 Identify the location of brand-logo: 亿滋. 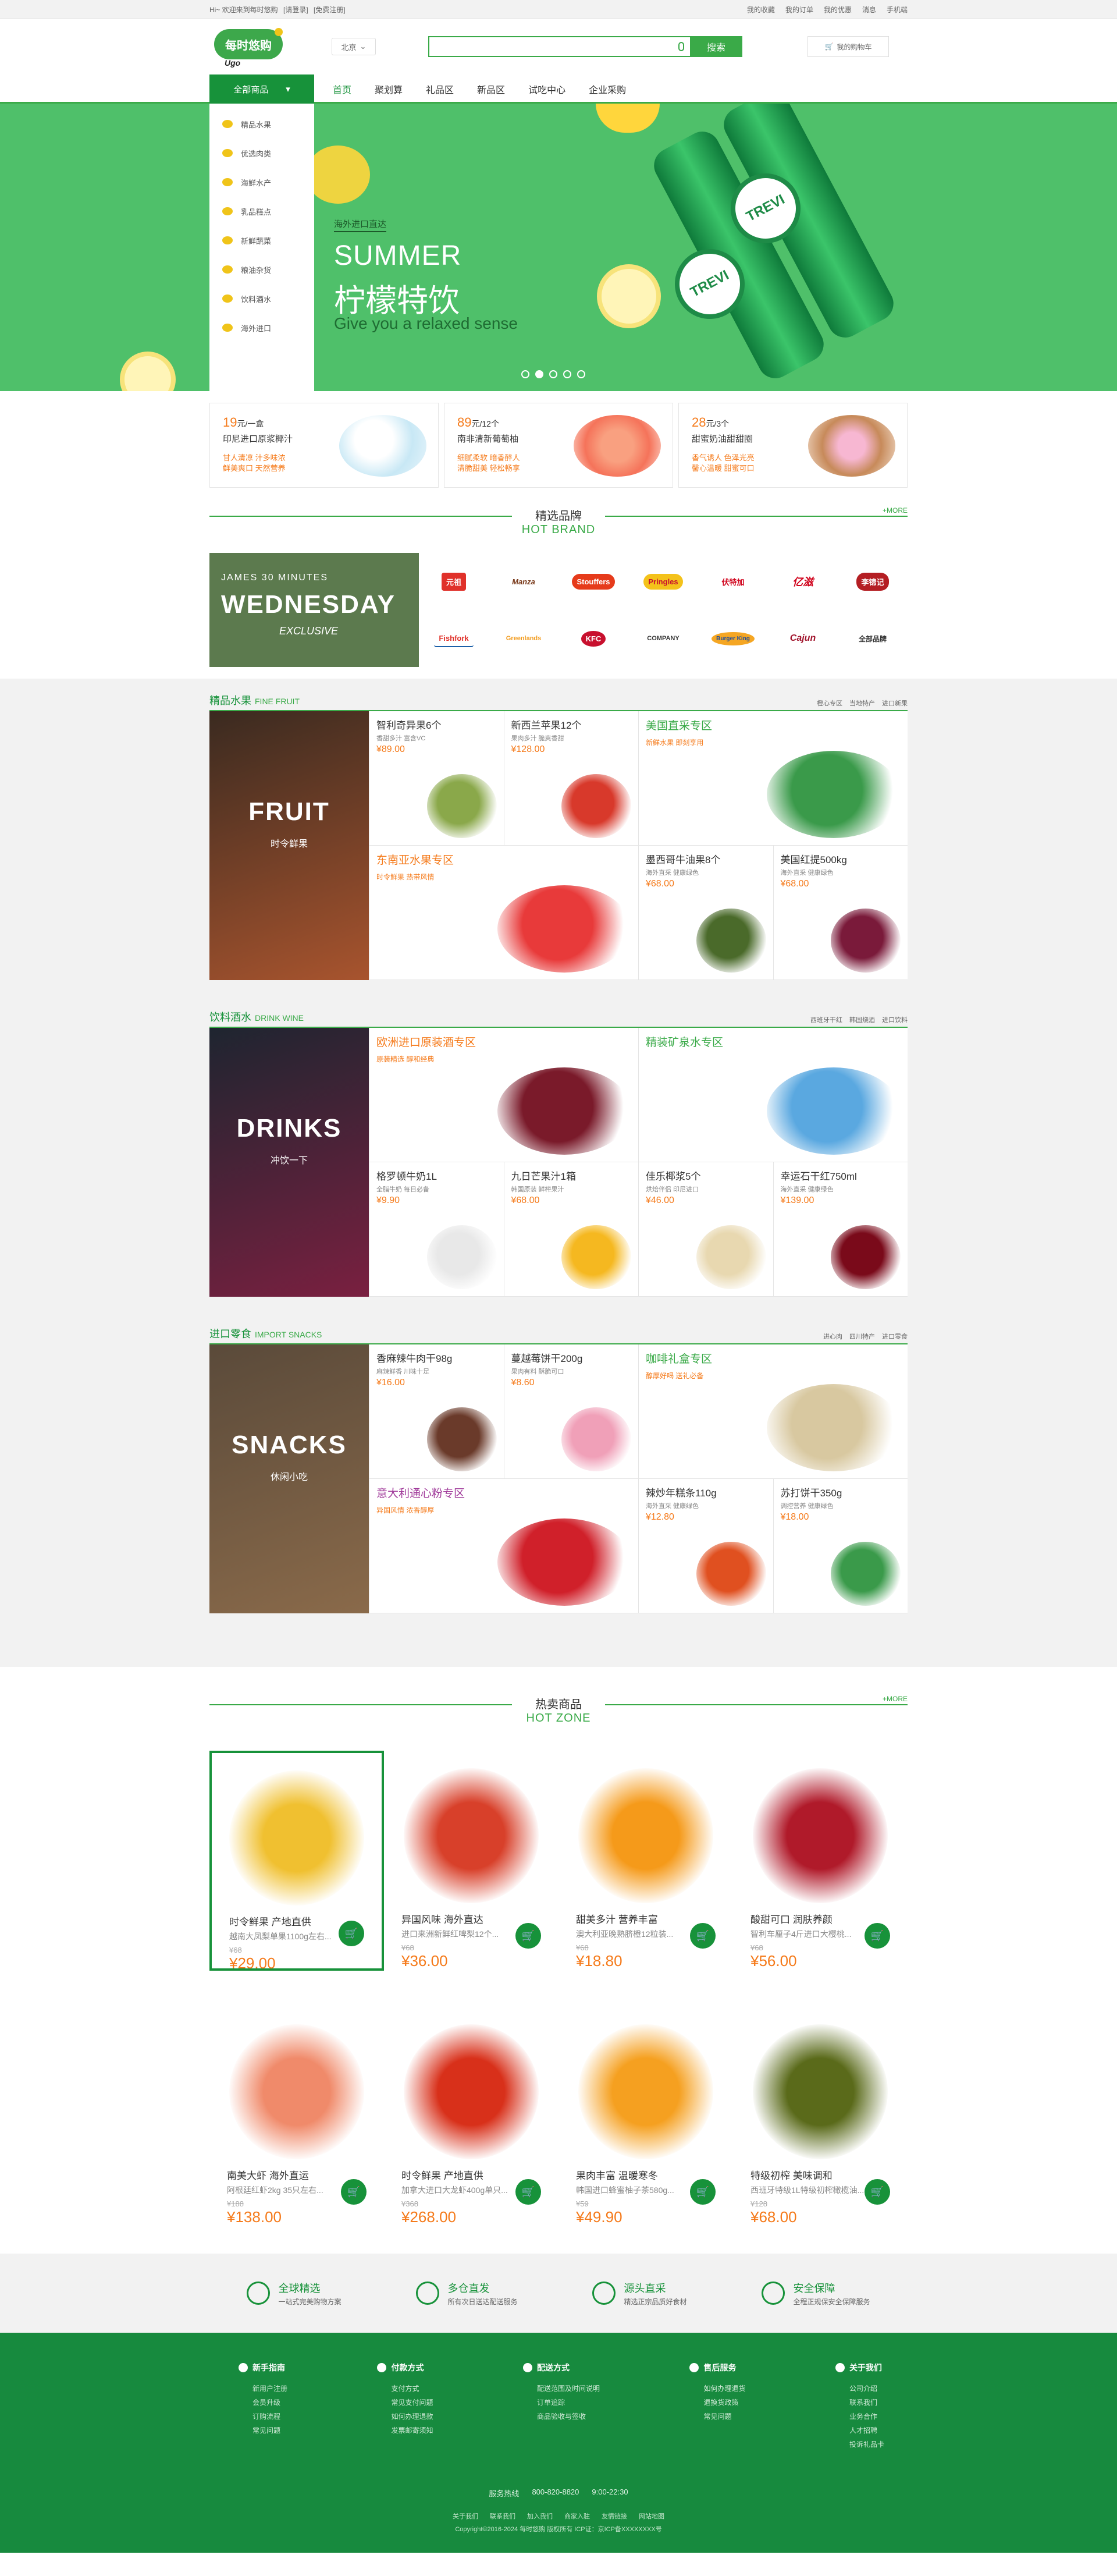
(803, 582).